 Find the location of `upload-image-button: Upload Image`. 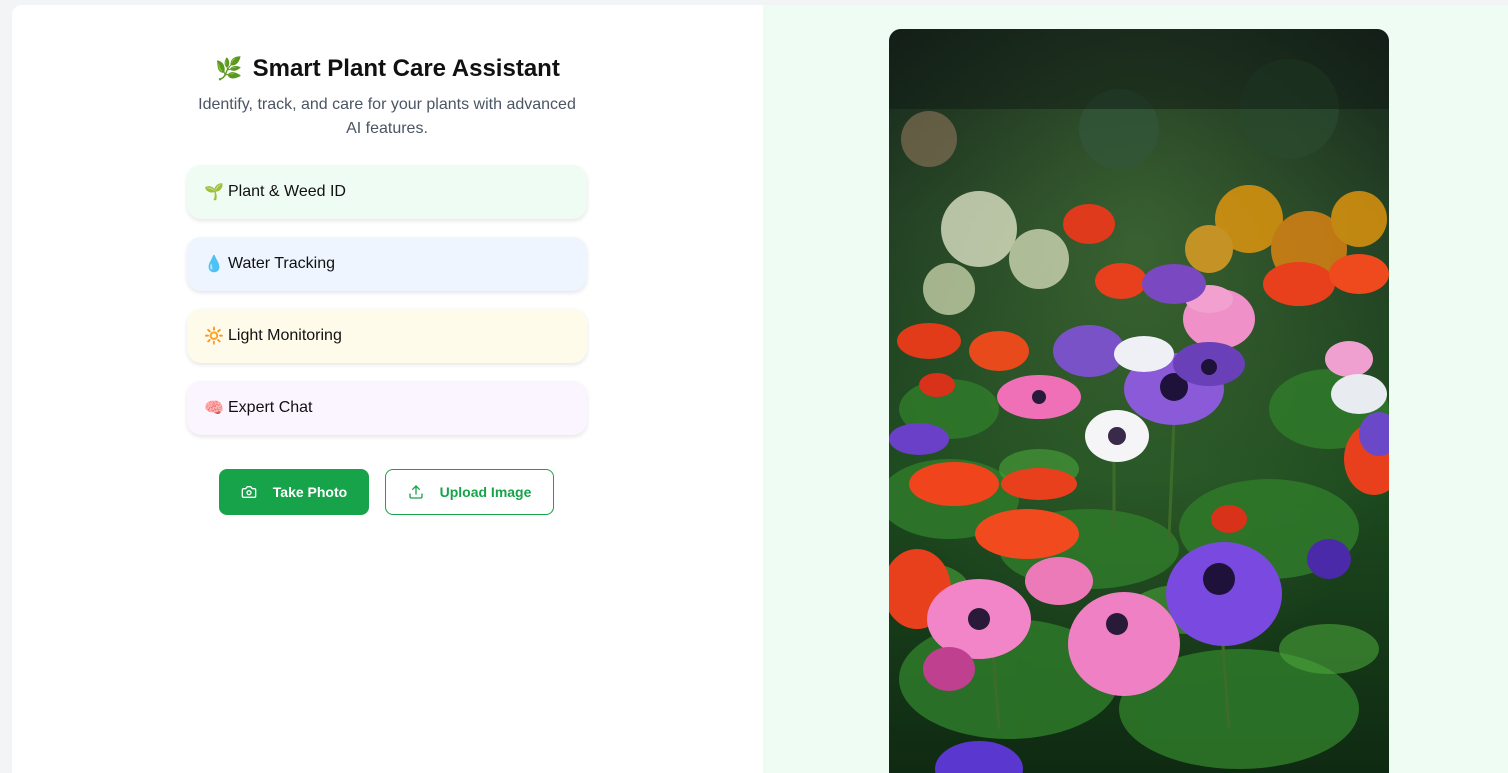

upload-image-button: Upload Image is located at coordinates (469, 492).